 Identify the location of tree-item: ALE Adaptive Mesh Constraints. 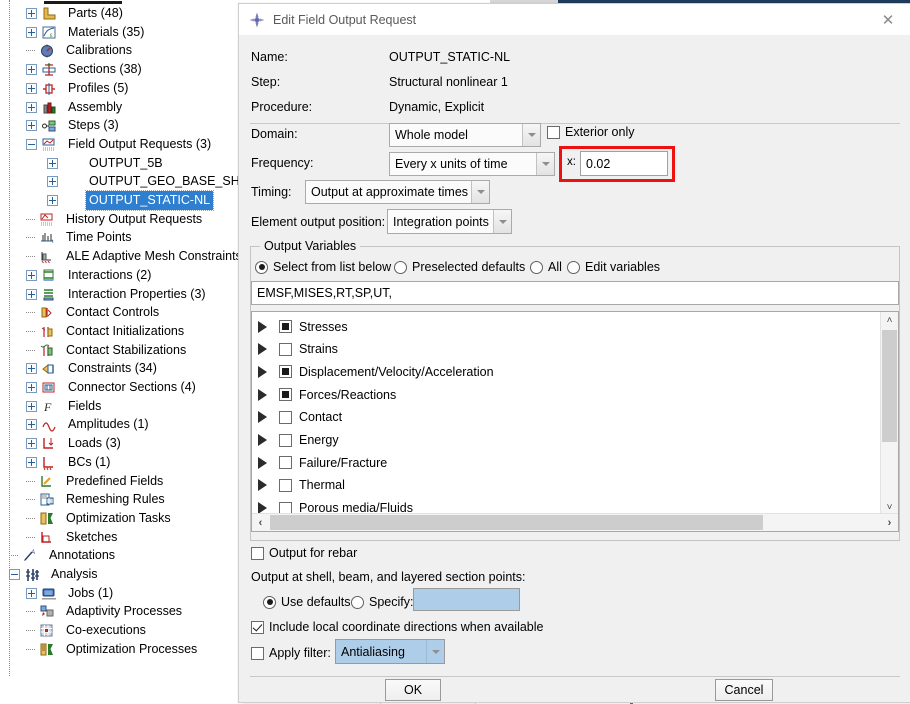
(121, 256).